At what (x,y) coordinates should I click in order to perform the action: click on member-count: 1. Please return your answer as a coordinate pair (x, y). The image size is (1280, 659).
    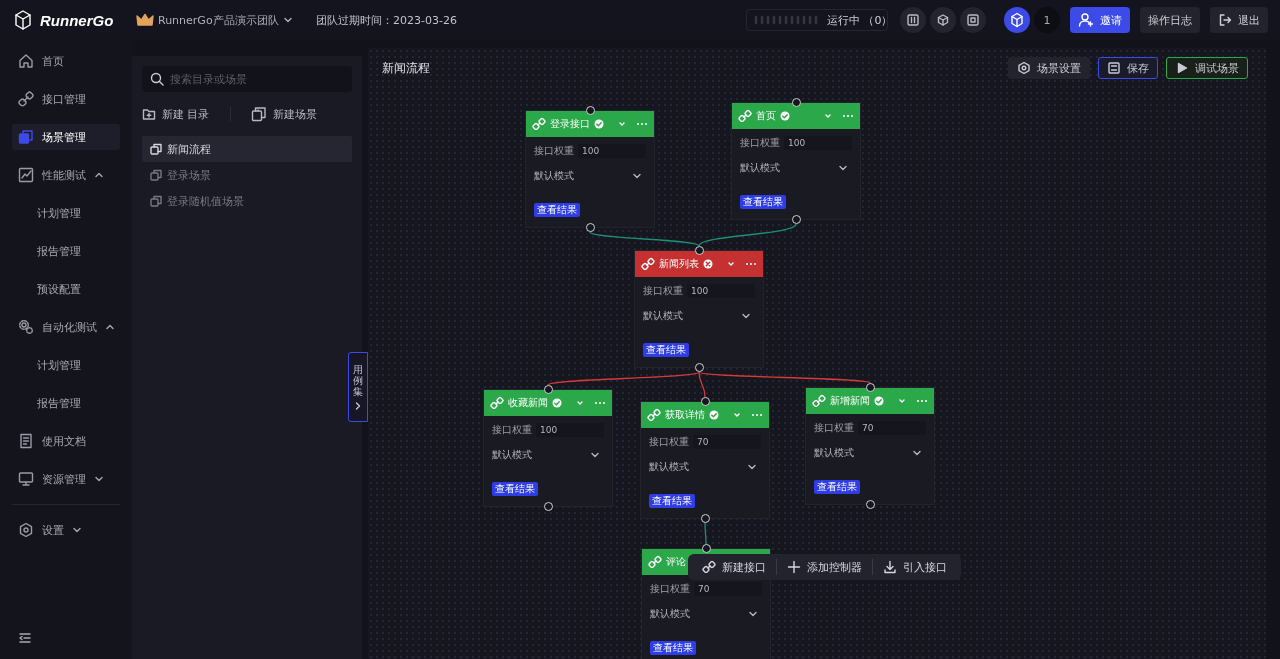
    Looking at the image, I should click on (1047, 20).